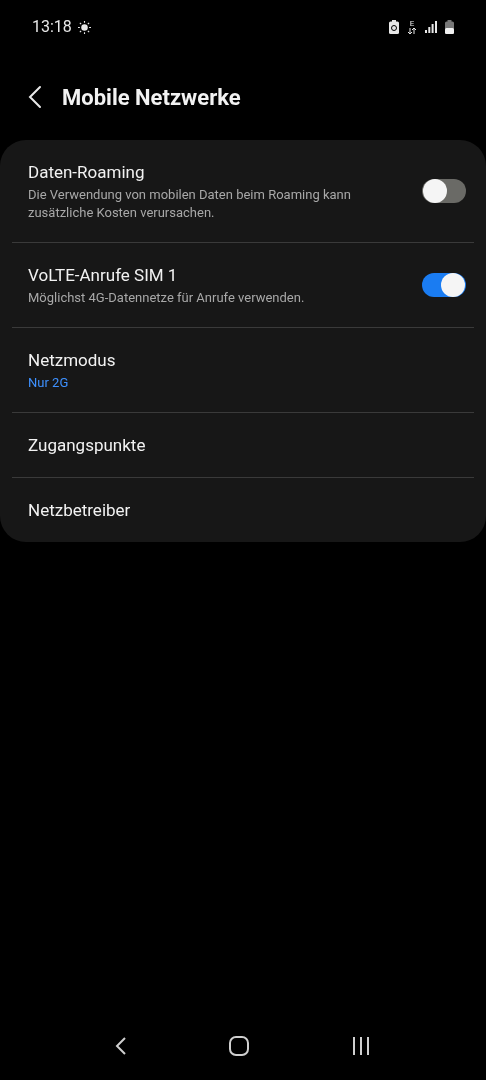 Image resolution: width=486 pixels, height=1080 pixels. I want to click on data-arrows-icon, so click(412, 31).